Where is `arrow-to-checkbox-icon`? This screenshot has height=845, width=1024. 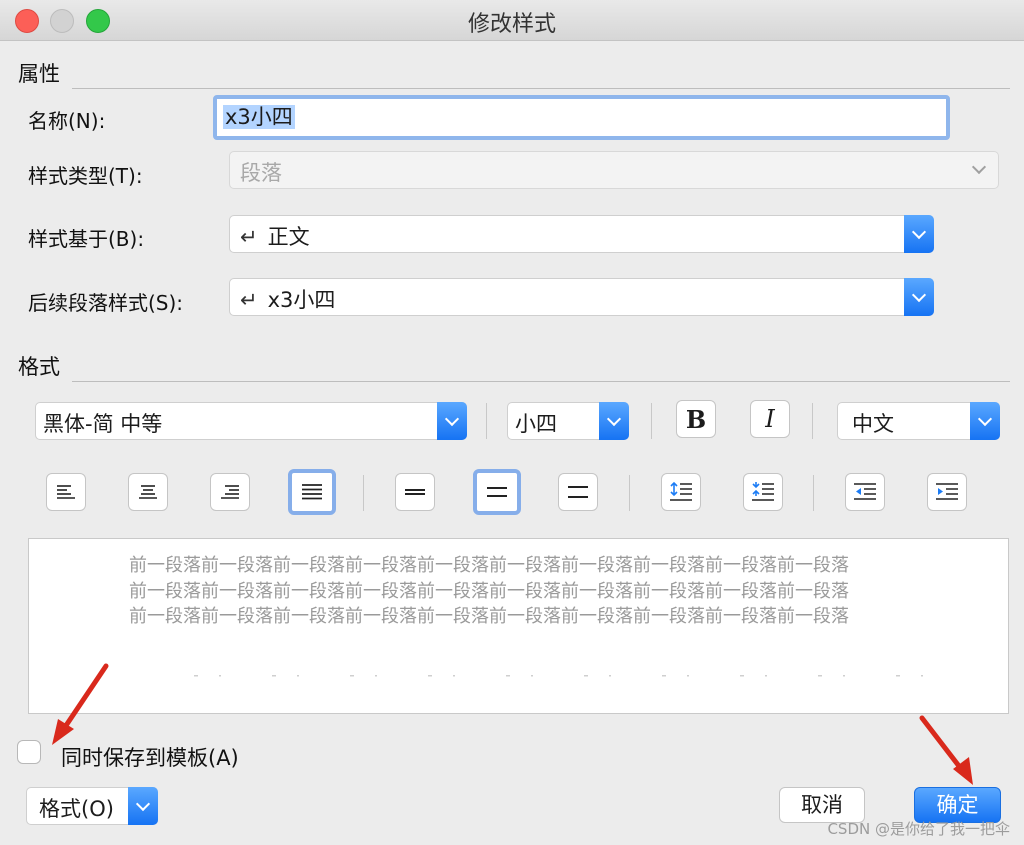
arrow-to-checkbox-icon is located at coordinates (80, 704).